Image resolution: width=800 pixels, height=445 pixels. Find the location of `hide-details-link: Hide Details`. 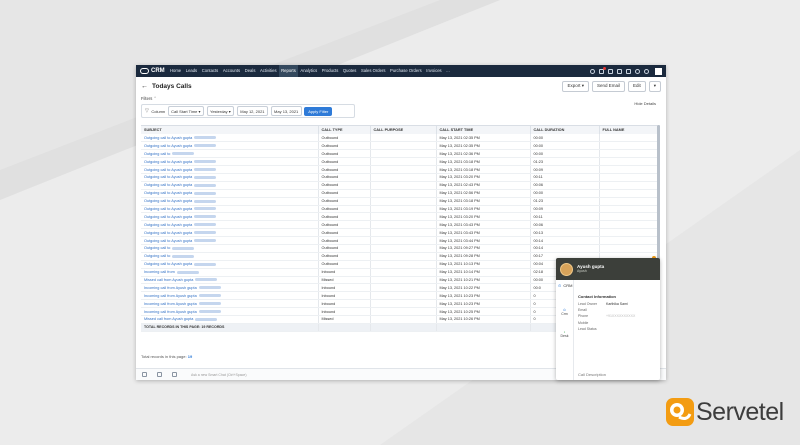

hide-details-link: Hide Details is located at coordinates (645, 103).